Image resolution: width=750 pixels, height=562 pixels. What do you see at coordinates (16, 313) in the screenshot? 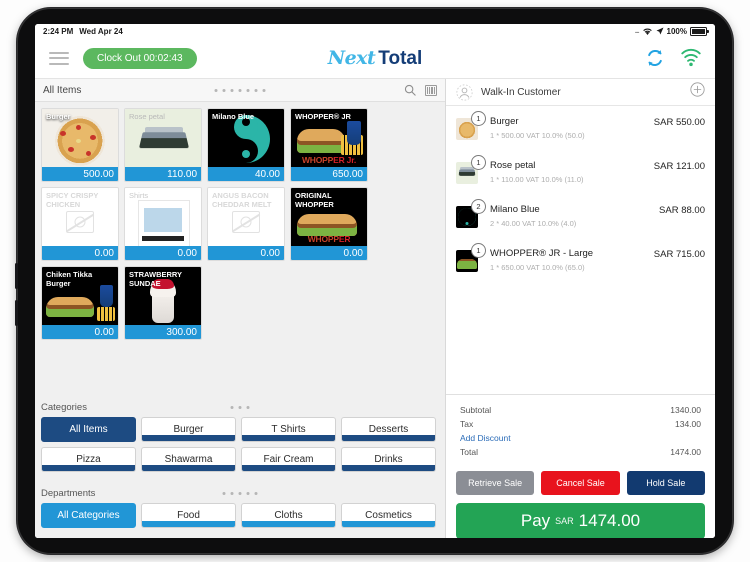
I see `volume-down-button` at bounding box center [16, 313].